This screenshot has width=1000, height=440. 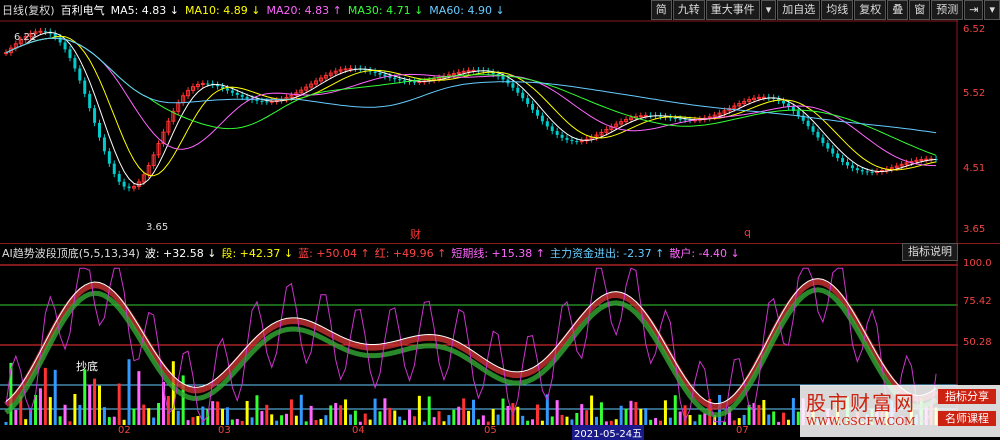 I want to click on period-label: 日线(复权), so click(x=28, y=10).